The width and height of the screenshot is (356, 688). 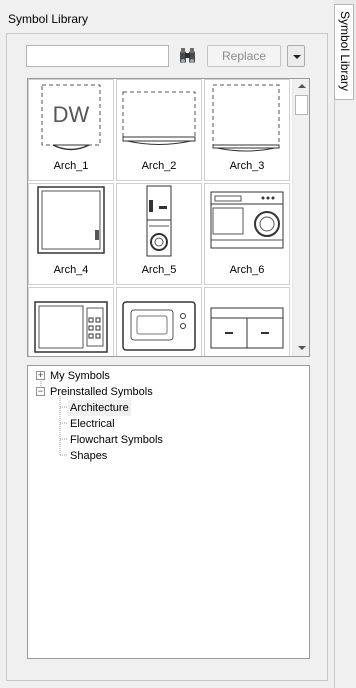 What do you see at coordinates (48, 19) in the screenshot?
I see `panel-title: Symbol Library` at bounding box center [48, 19].